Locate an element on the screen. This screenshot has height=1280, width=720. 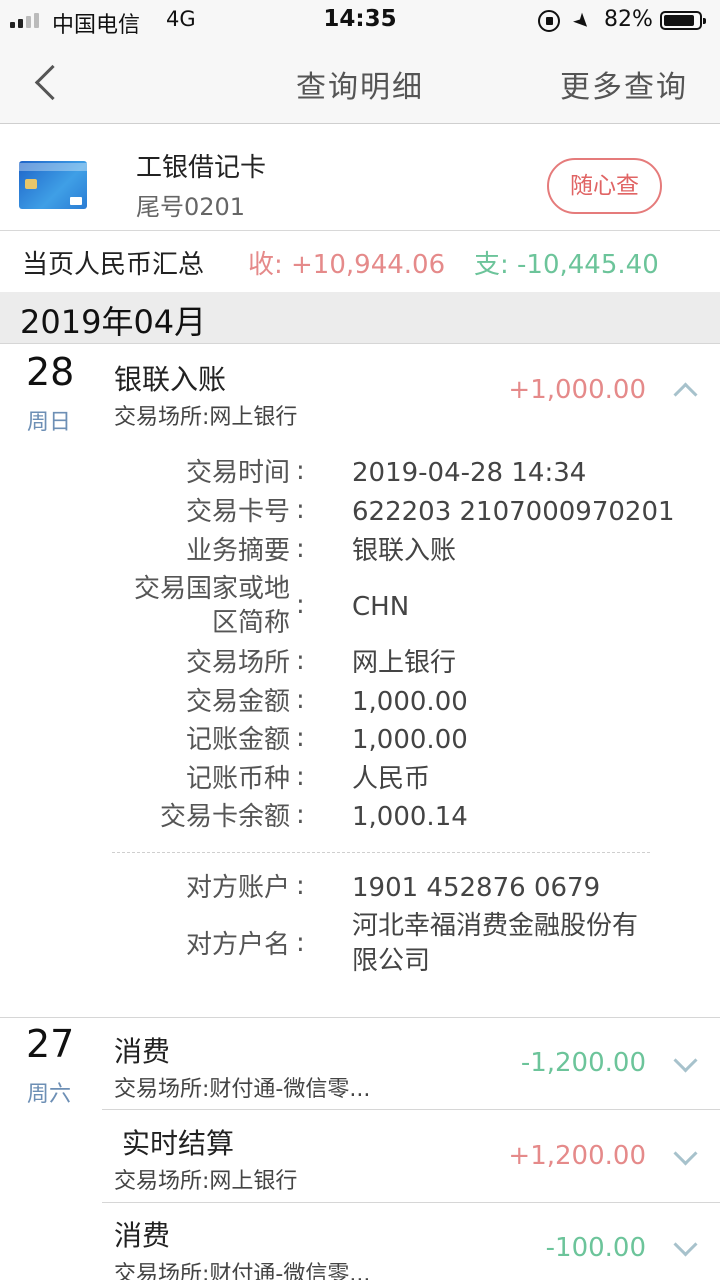
detail-label: 交易卡号 is located at coordinates (237, 512).